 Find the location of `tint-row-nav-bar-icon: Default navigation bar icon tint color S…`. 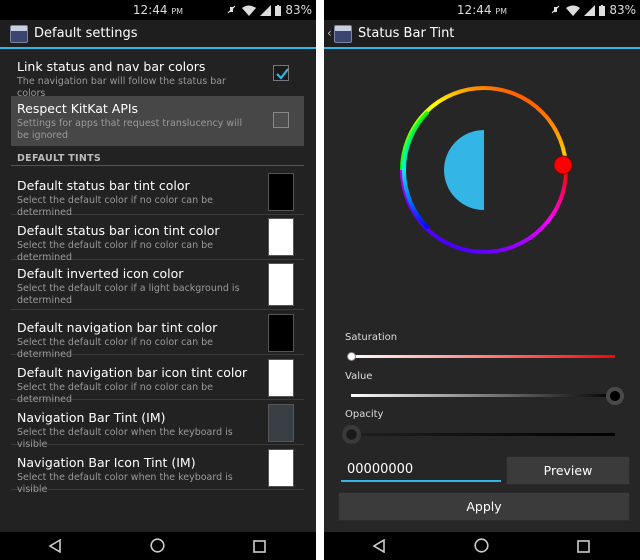

tint-row-nav-bar-icon: Default navigation bar icon tint color S… is located at coordinates (157, 380).